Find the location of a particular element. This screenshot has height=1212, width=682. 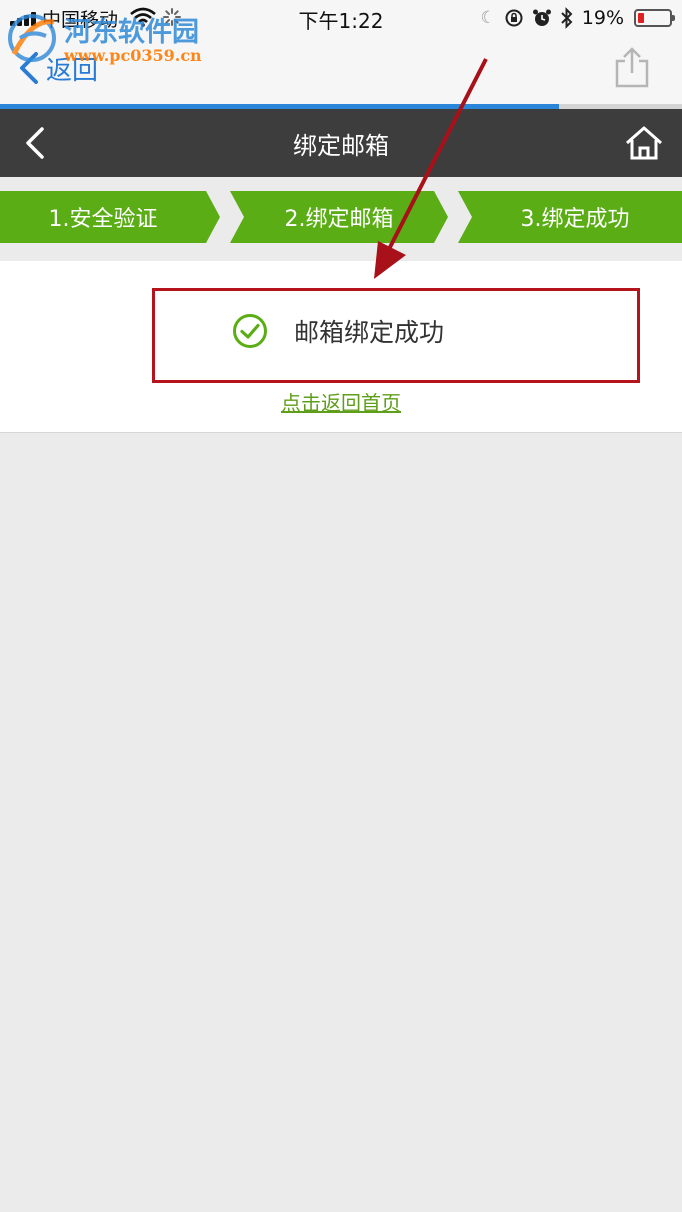

page-title: 绑定邮箱 is located at coordinates (341, 146).